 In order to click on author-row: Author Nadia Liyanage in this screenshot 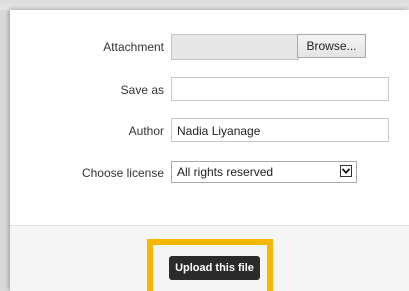, I will do `click(209, 131)`.